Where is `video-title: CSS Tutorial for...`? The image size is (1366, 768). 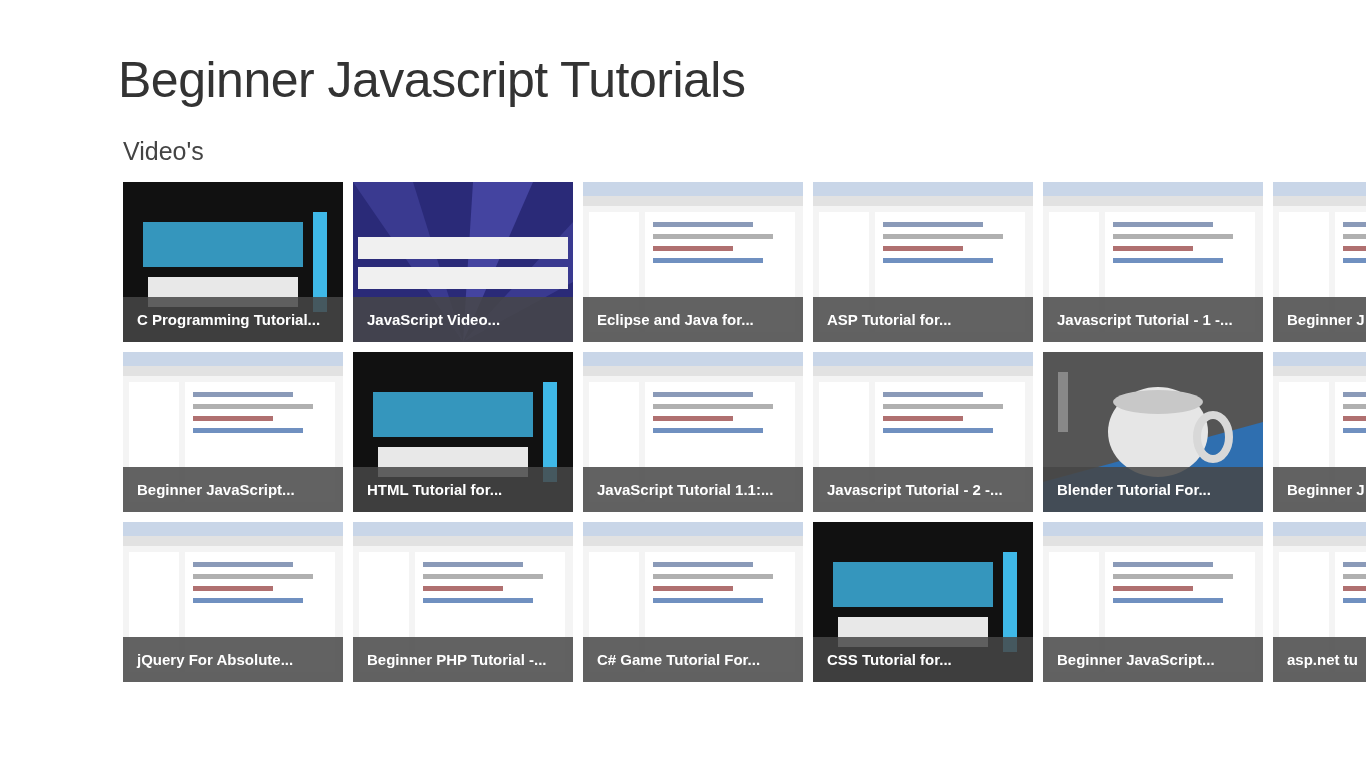 video-title: CSS Tutorial for... is located at coordinates (889, 659).